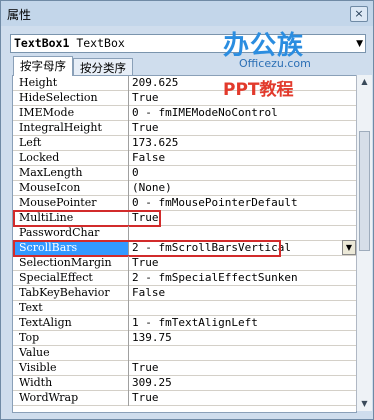 The height and width of the screenshot is (420, 374). Describe the element at coordinates (71, 173) in the screenshot. I see `property-name: MaxLength` at that location.